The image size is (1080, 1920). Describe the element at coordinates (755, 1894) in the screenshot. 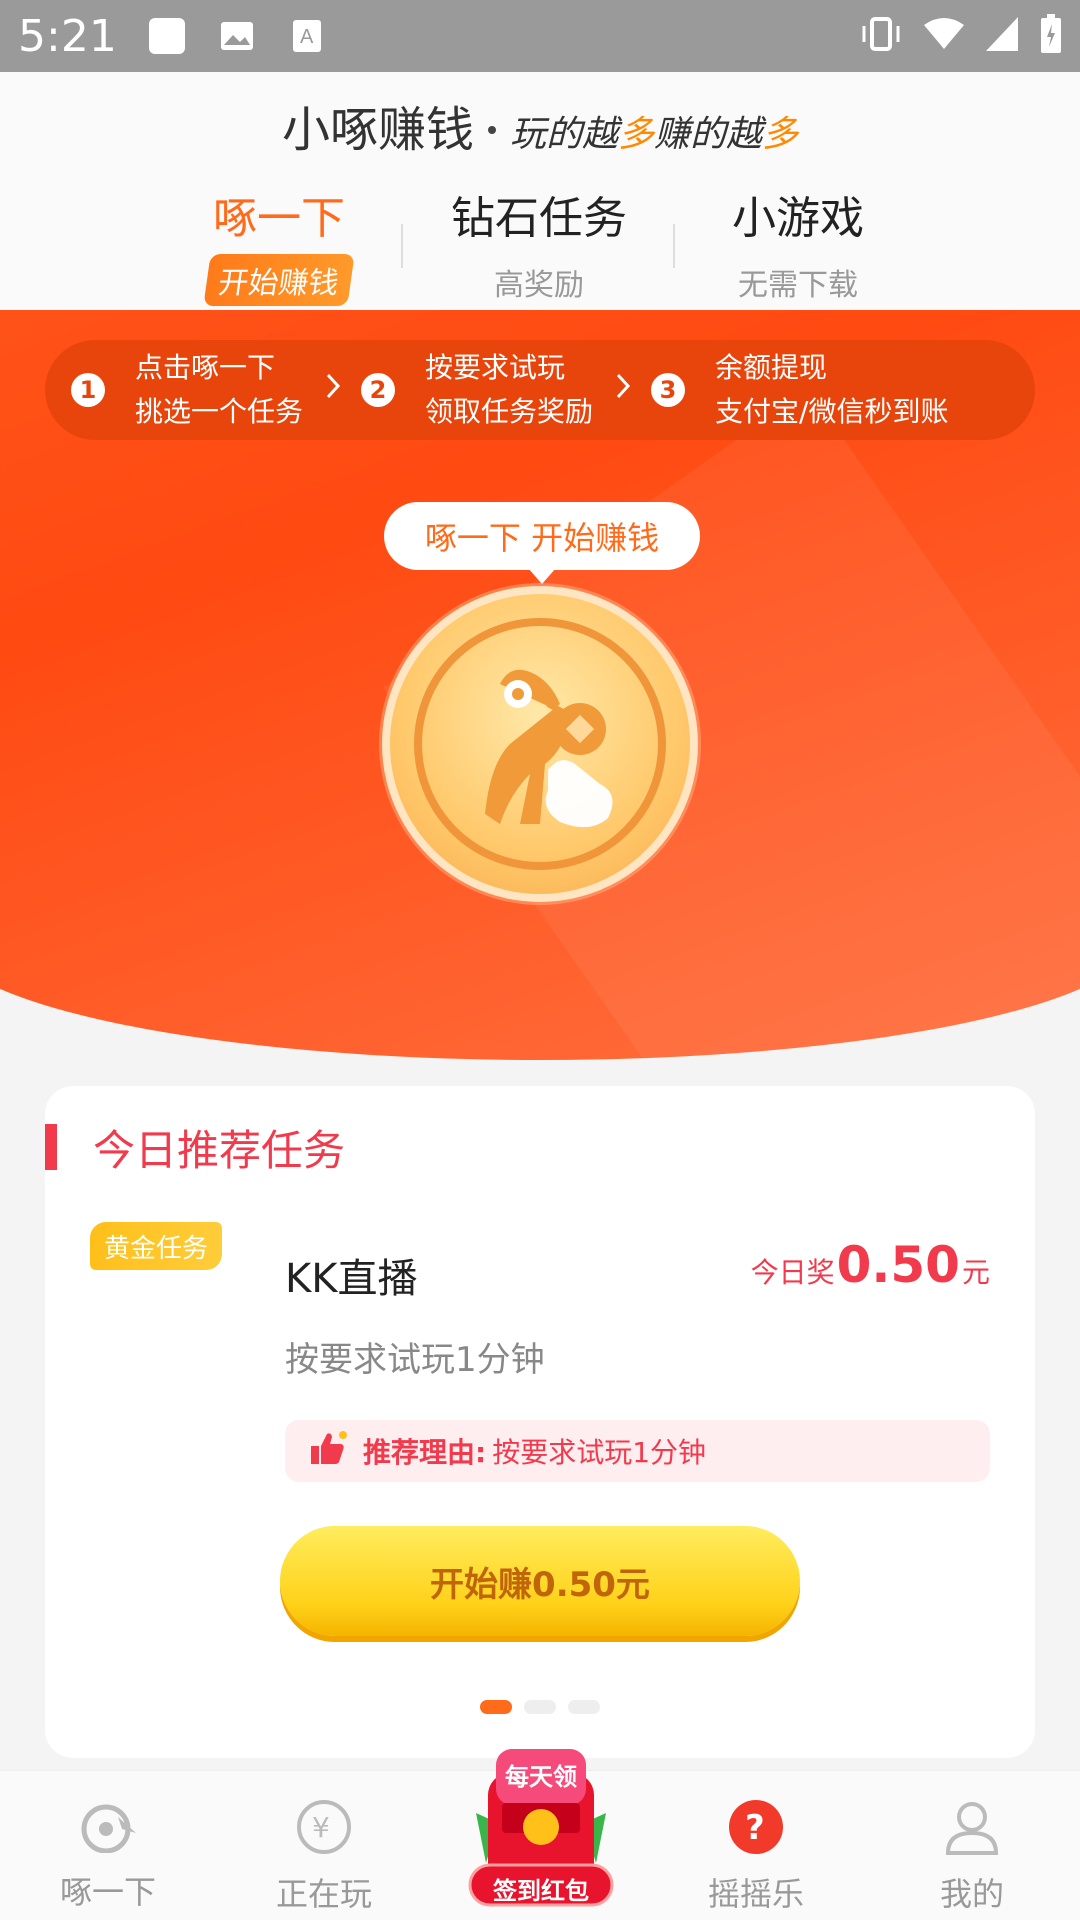

I see `nav-label: 摇摇乐` at that location.